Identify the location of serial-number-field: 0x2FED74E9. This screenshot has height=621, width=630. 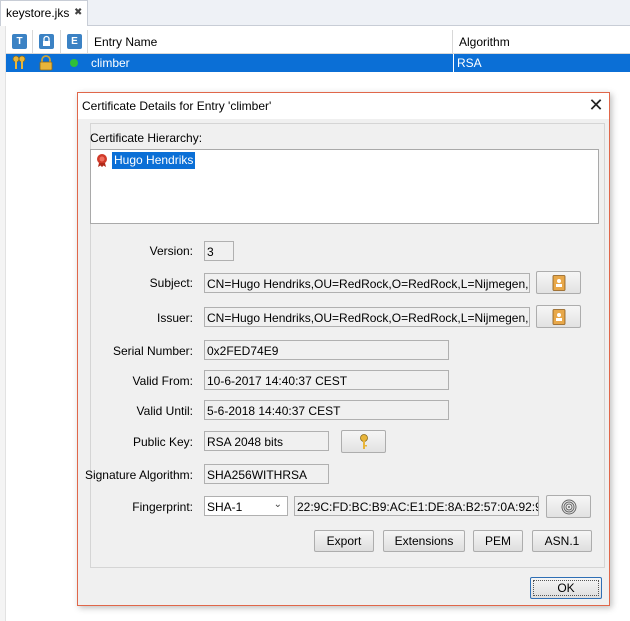
(326, 350).